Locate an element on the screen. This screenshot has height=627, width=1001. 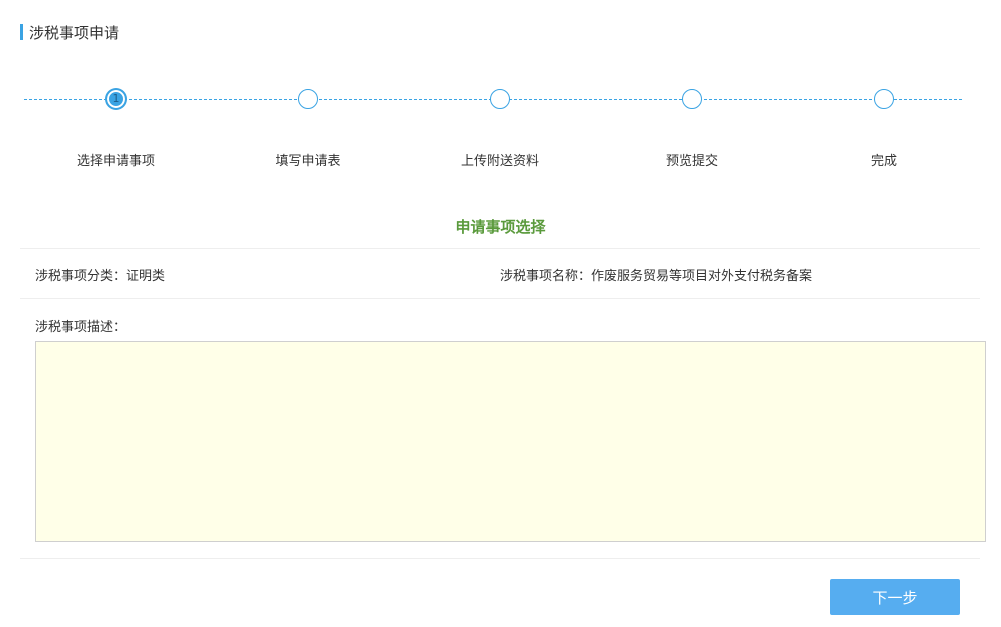
step-2-label: 填写申请表 is located at coordinates (308, 161).